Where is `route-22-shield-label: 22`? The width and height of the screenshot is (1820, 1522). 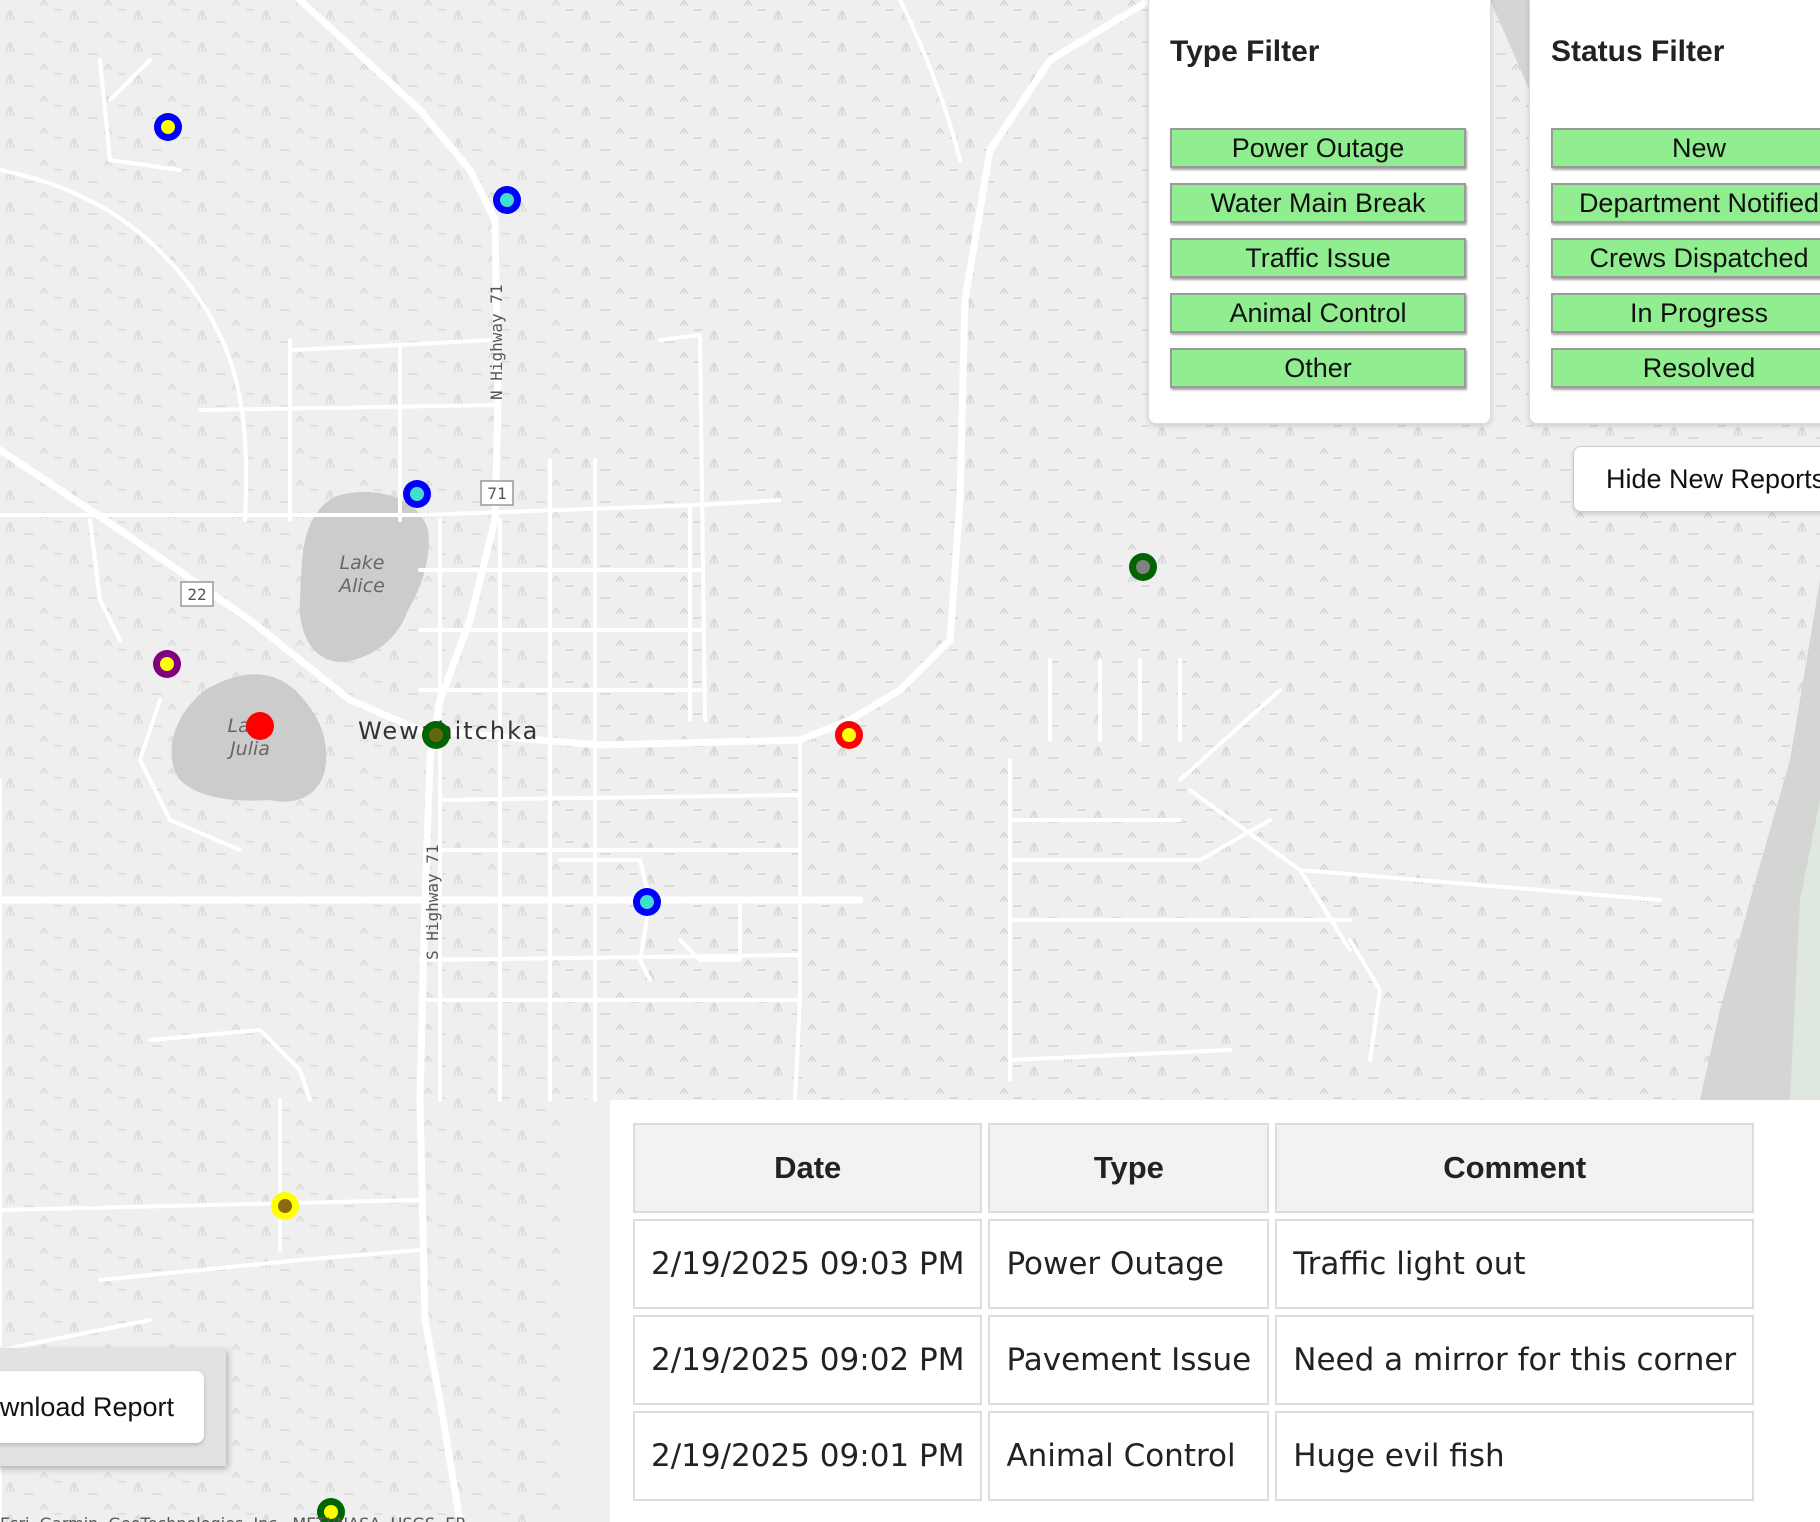
route-22-shield-label: 22 is located at coordinates (196, 594).